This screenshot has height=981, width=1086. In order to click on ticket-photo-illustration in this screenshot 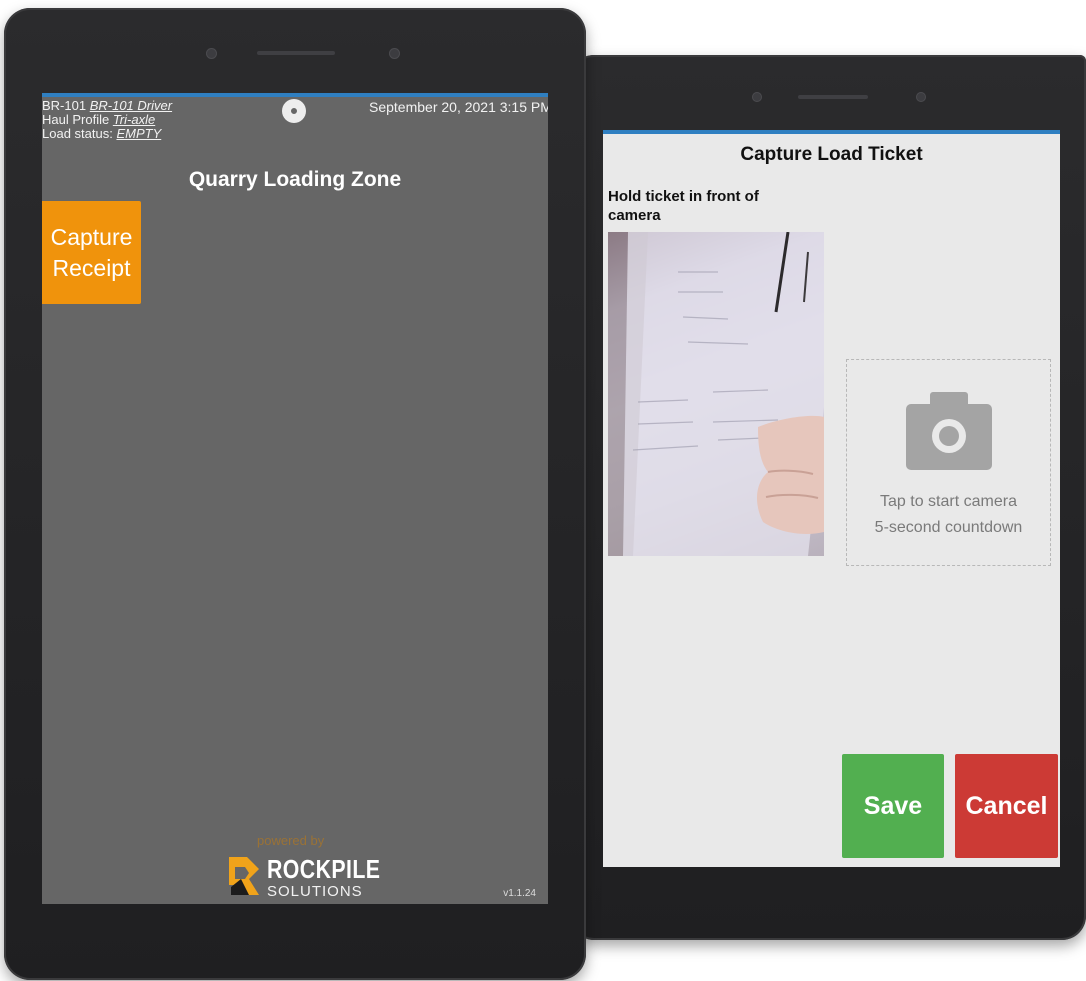, I will do `click(716, 394)`.